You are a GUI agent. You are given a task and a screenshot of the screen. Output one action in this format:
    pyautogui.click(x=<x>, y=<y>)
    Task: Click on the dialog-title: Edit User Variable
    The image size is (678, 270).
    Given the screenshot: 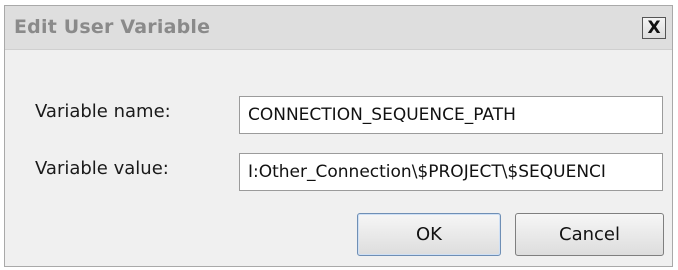 What is the action you would take?
    pyautogui.click(x=112, y=27)
    